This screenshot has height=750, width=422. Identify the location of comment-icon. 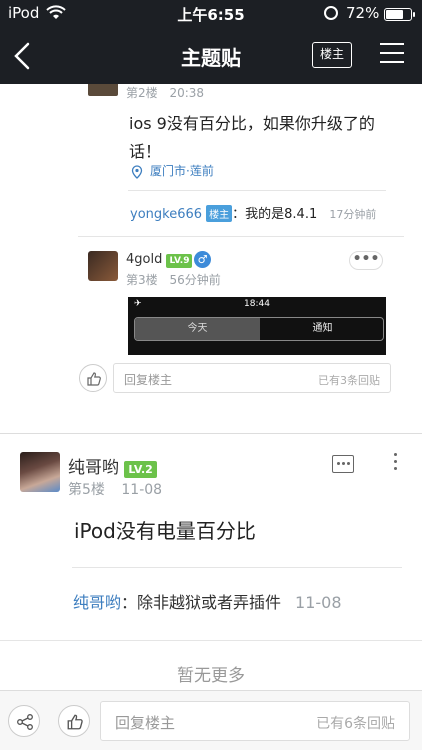
(343, 464).